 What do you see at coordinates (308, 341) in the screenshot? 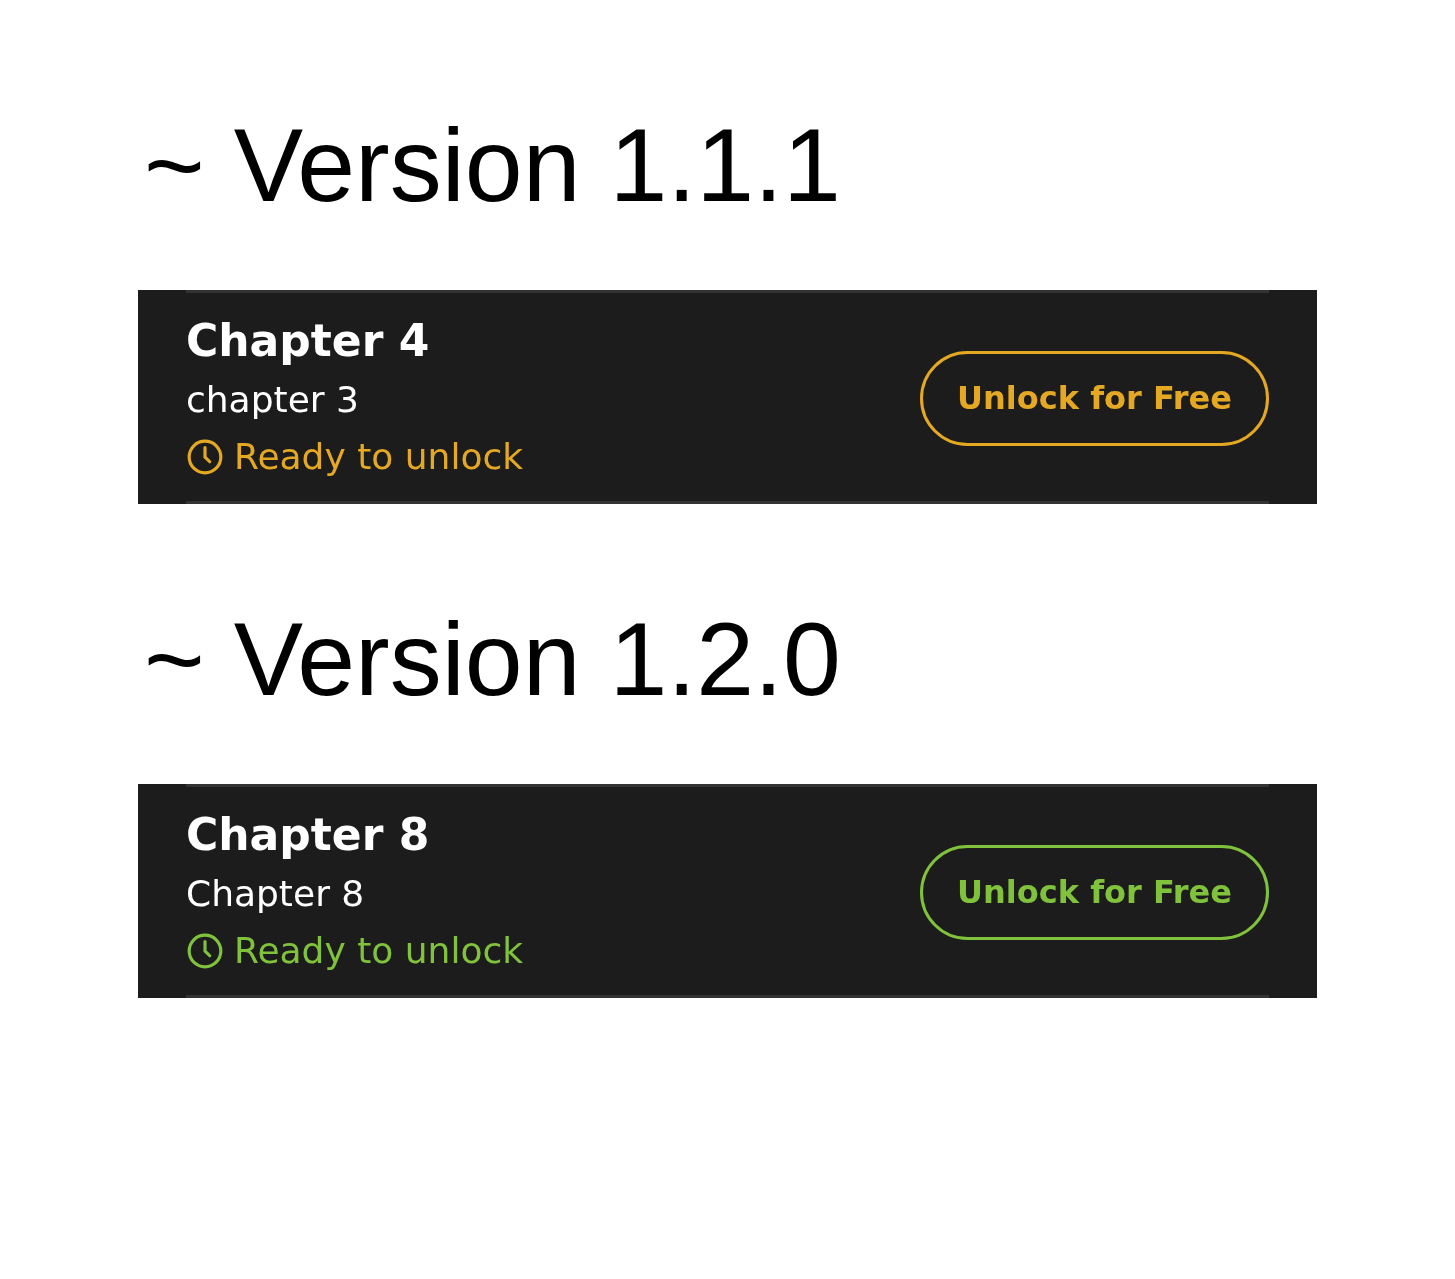
I see `chapter-title: Chapter 4` at bounding box center [308, 341].